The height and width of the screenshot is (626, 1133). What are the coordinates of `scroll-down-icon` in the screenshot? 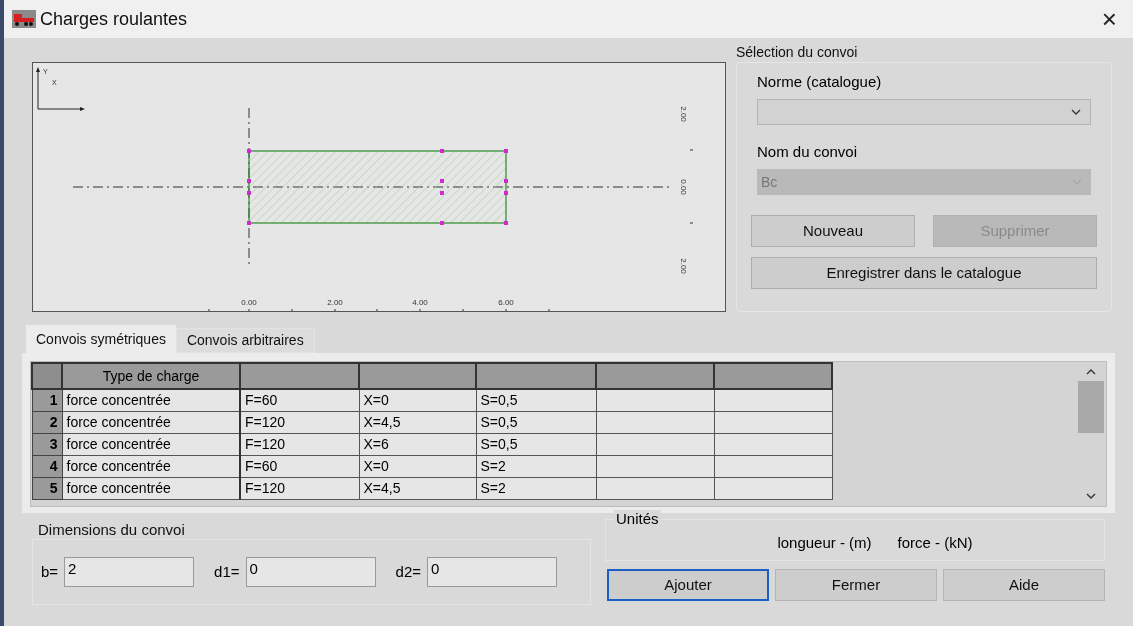 It's located at (1091, 496).